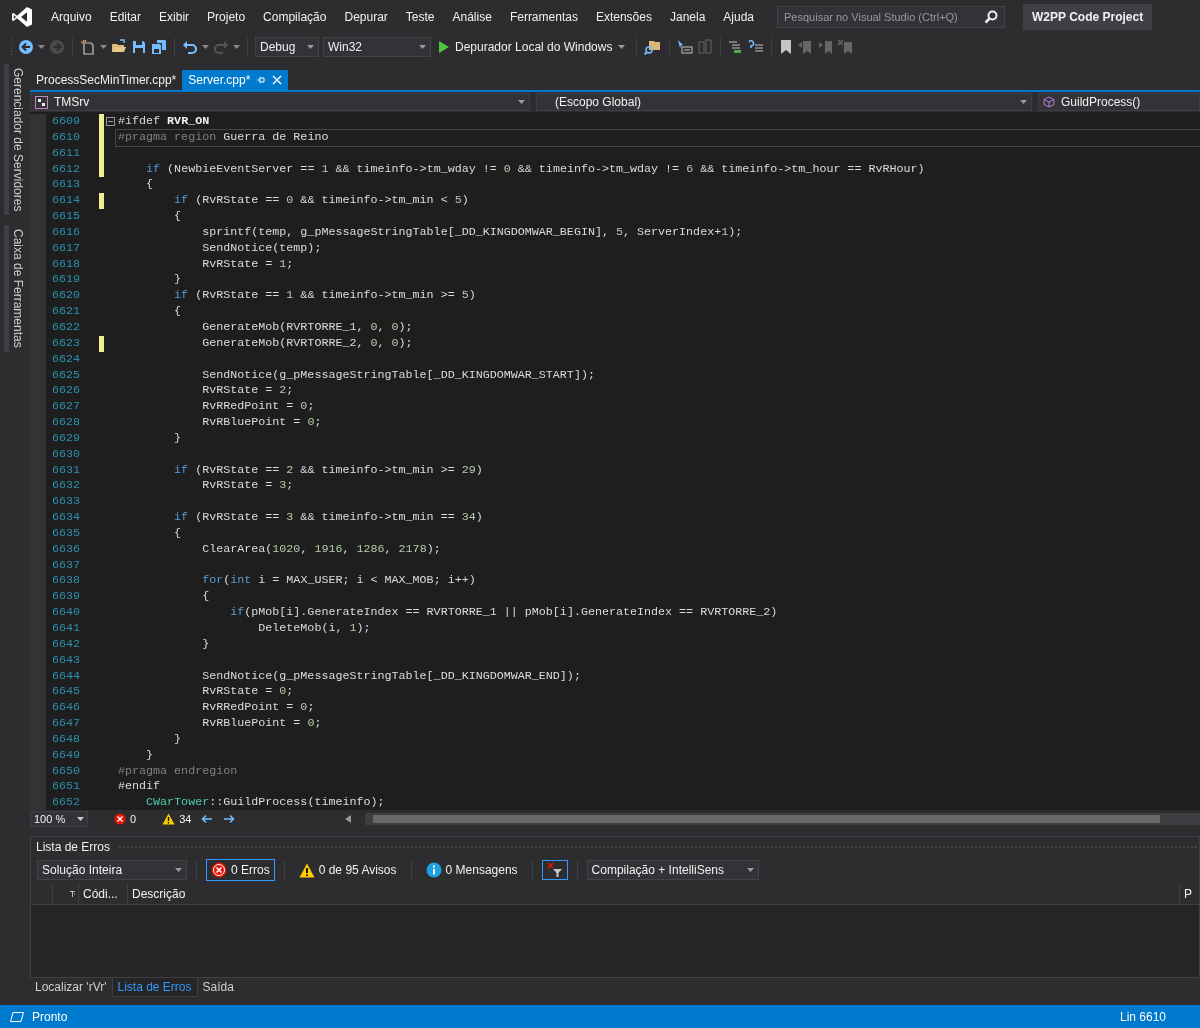 The image size is (1200, 1028). What do you see at coordinates (65, 407) in the screenshot?
I see `line-number: 6627` at bounding box center [65, 407].